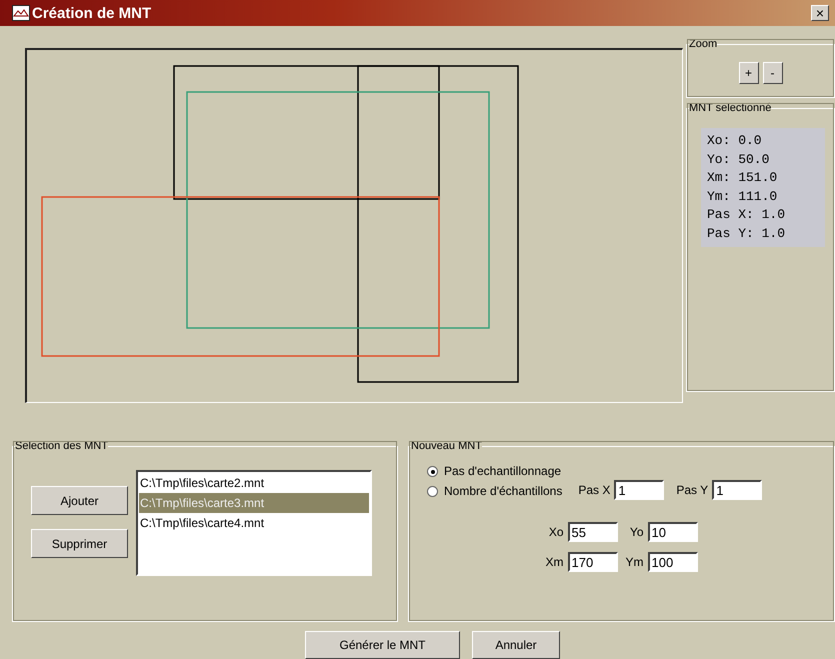 The image size is (835, 659). Describe the element at coordinates (637, 532) in the screenshot. I see `field-label: Yo` at that location.